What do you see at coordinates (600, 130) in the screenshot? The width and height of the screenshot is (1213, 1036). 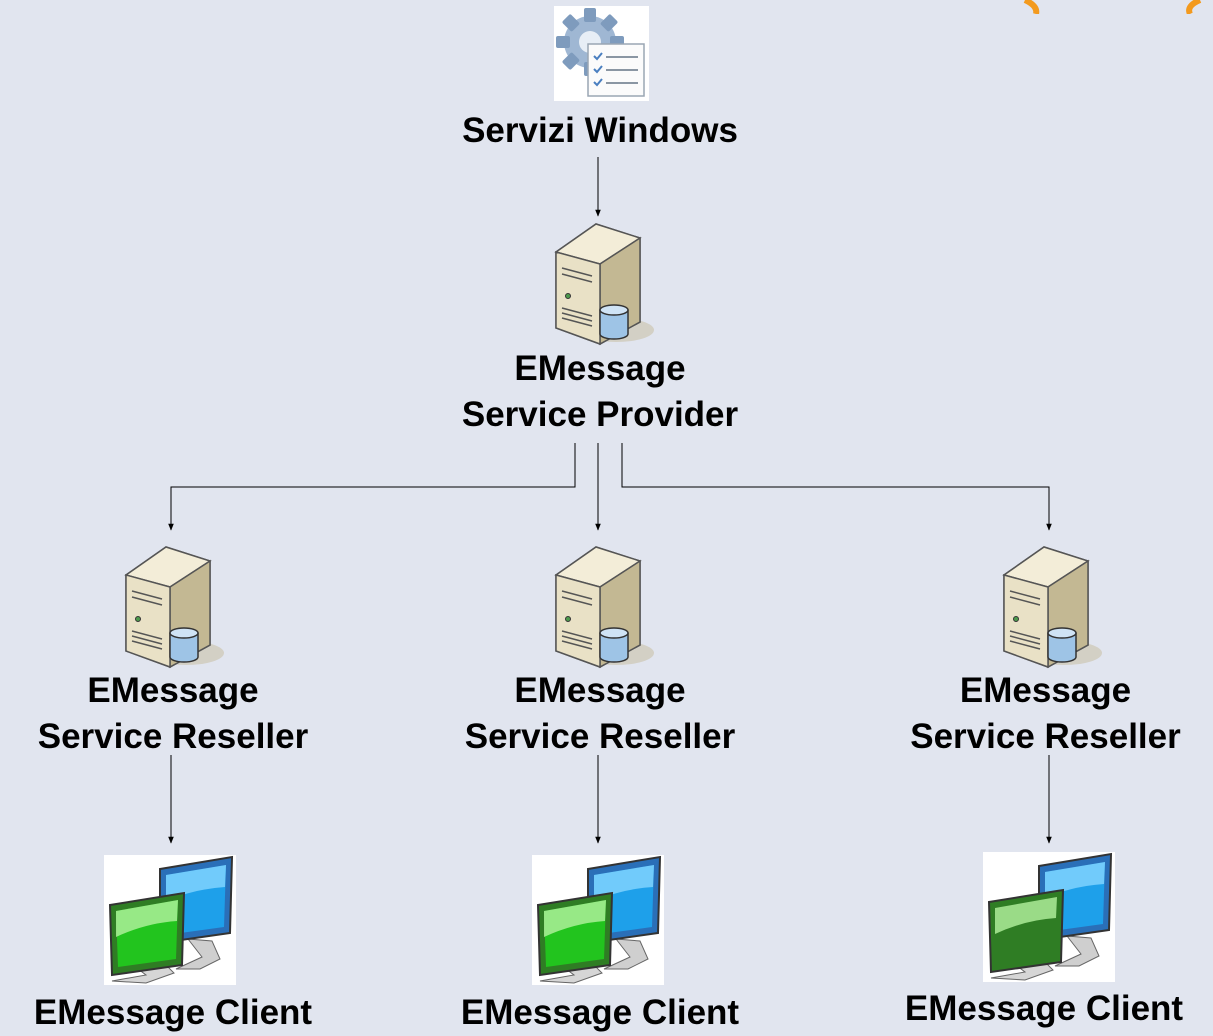 I see `services-label: Servizi Windows` at bounding box center [600, 130].